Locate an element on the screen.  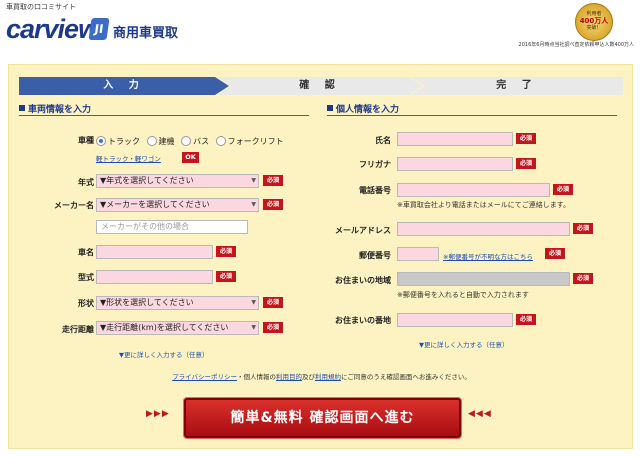
light-vehicle-link-text: 軽トラック・軽ワゴン is located at coordinates (128, 159).